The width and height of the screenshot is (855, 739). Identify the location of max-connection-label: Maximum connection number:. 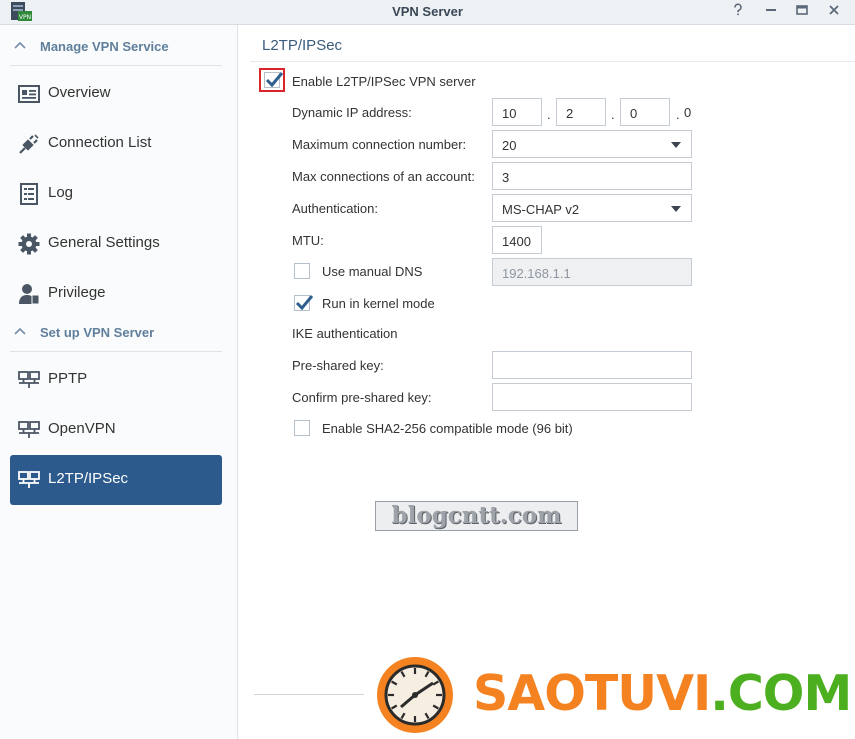
(379, 144).